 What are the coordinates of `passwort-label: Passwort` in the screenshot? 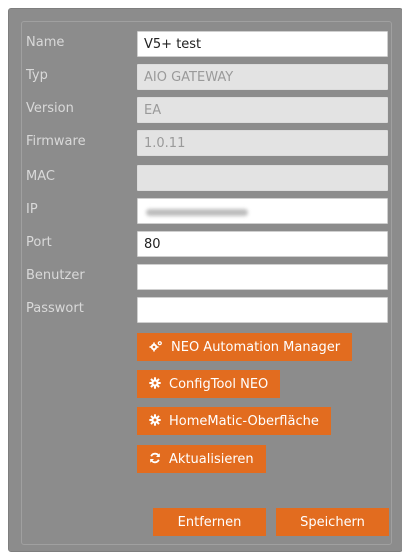 It's located at (55, 308).